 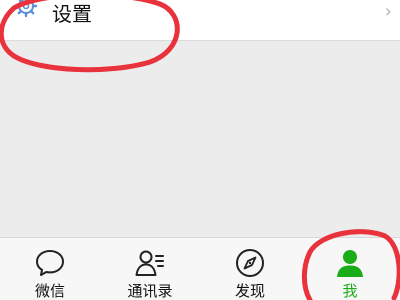 What do you see at coordinates (150, 291) in the screenshot?
I see `tab-label-contacts: 通讯录` at bounding box center [150, 291].